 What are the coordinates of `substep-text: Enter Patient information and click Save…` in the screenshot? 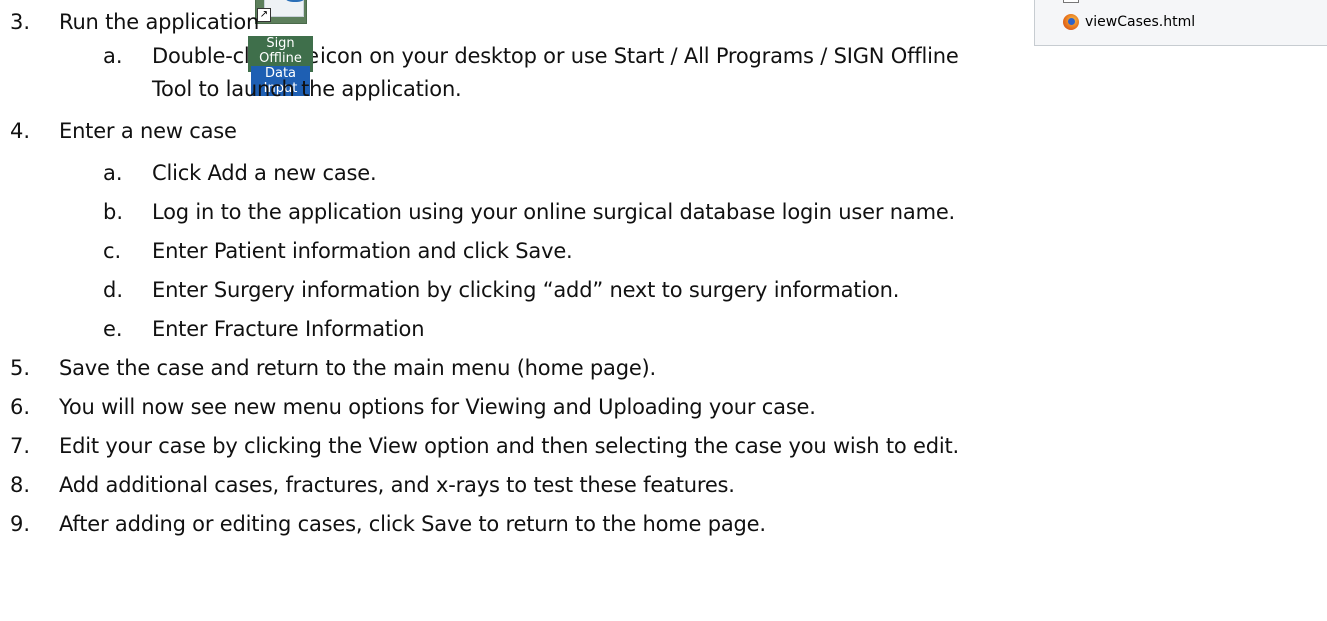 It's located at (362, 251).